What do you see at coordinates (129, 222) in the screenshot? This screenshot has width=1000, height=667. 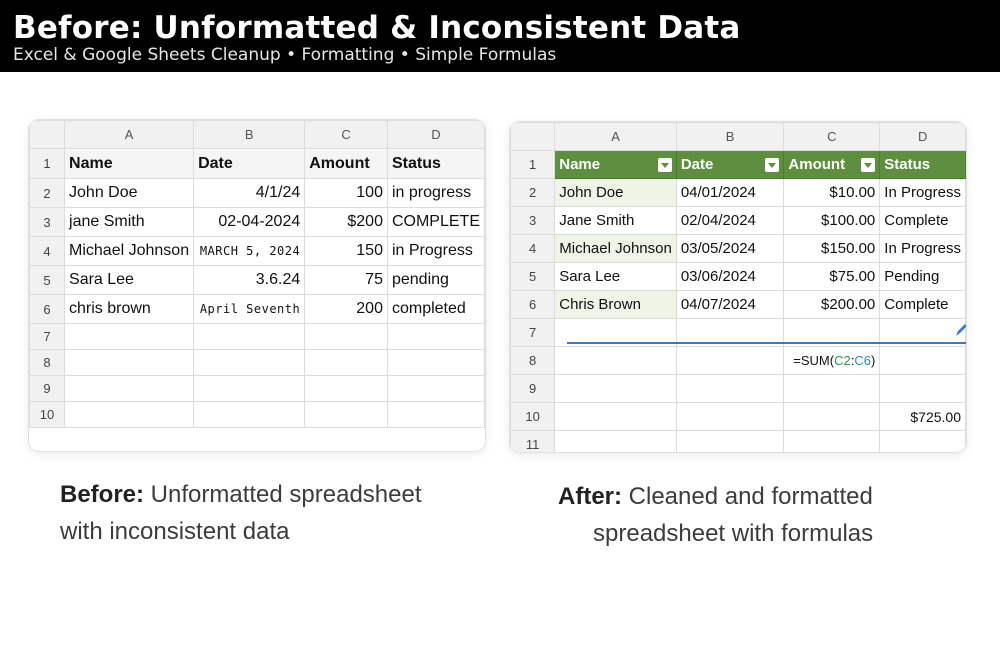 I see `cell-a3: jane Smith` at bounding box center [129, 222].